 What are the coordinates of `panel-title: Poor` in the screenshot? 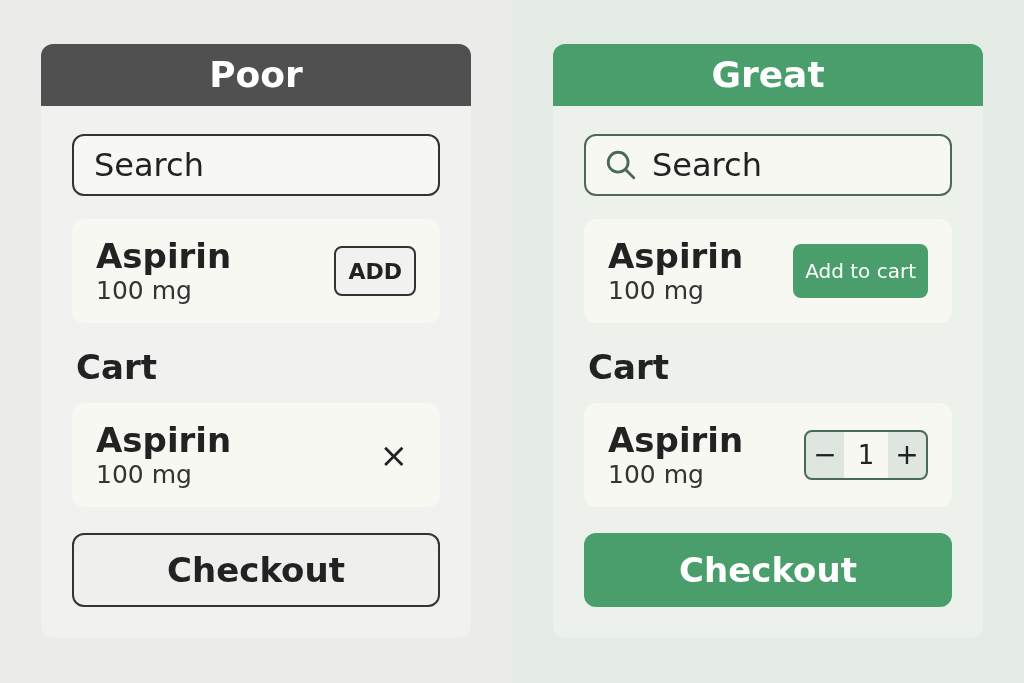 It's located at (256, 75).